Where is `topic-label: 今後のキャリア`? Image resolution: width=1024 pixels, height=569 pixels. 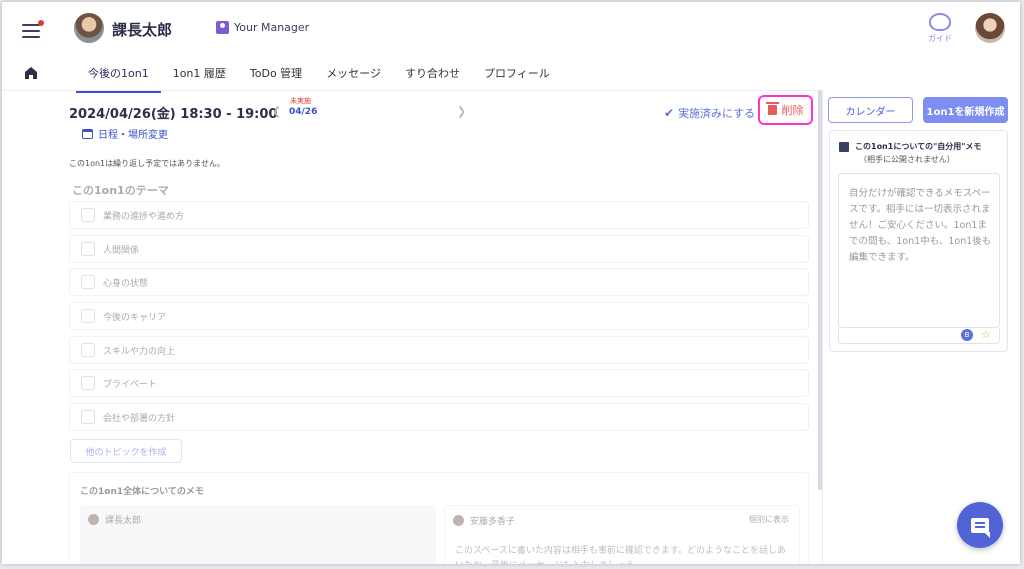
topic-label: 今後のキャリア is located at coordinates (135, 317).